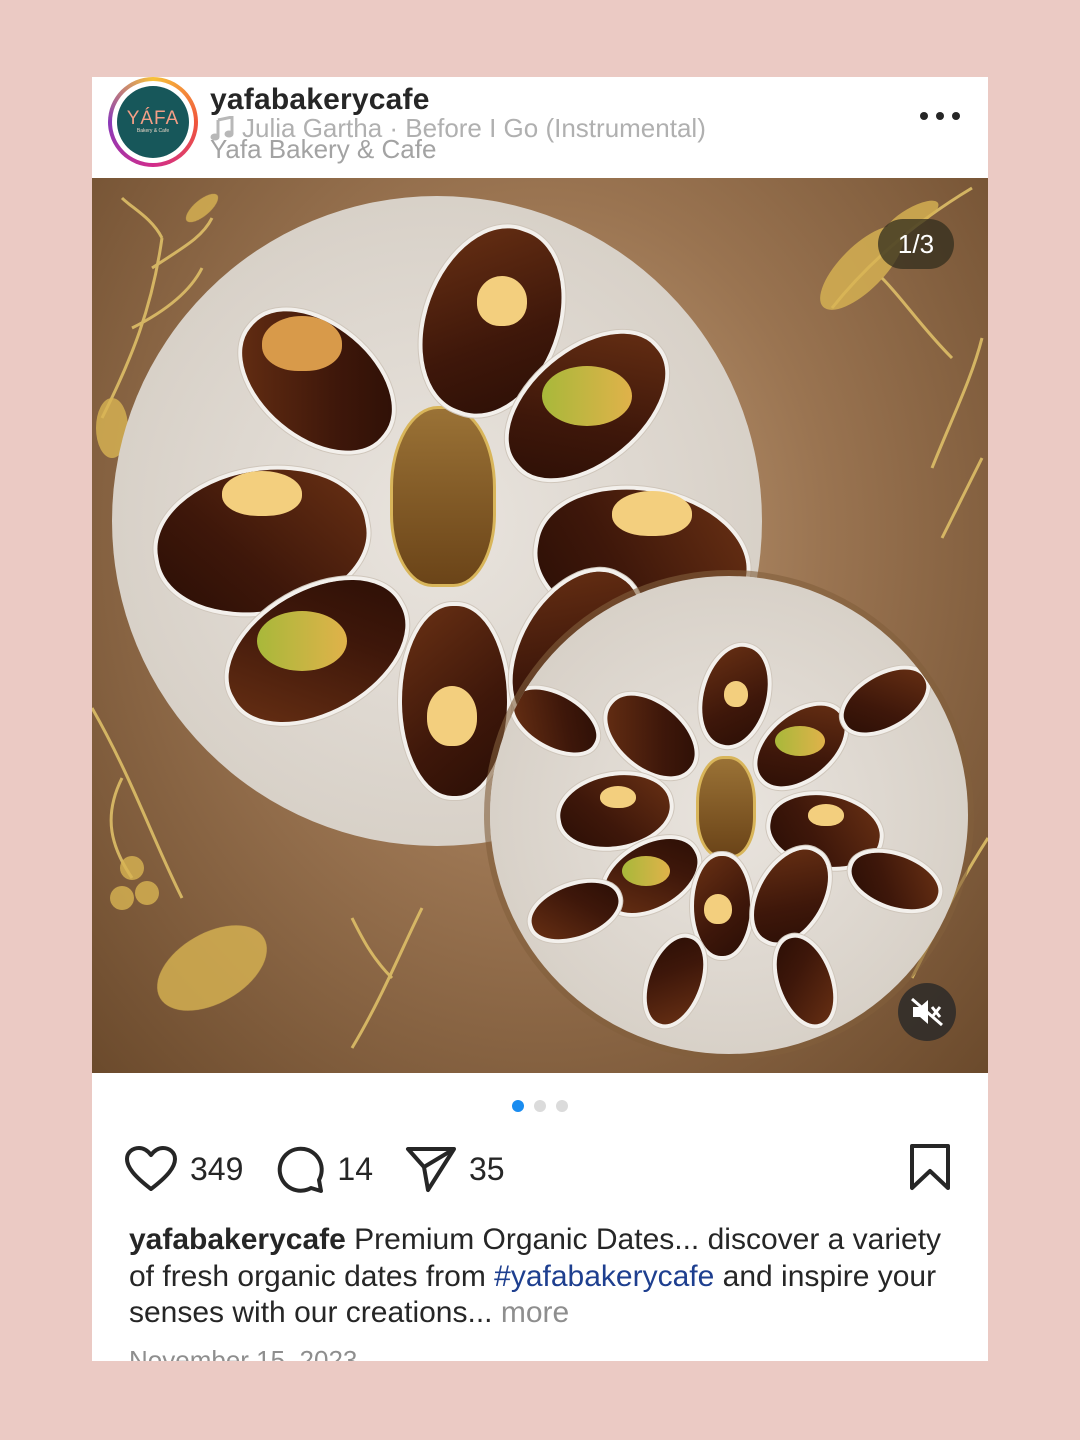  I want to click on story-ring: YÁFA Bakery & Cafe, so click(153, 122).